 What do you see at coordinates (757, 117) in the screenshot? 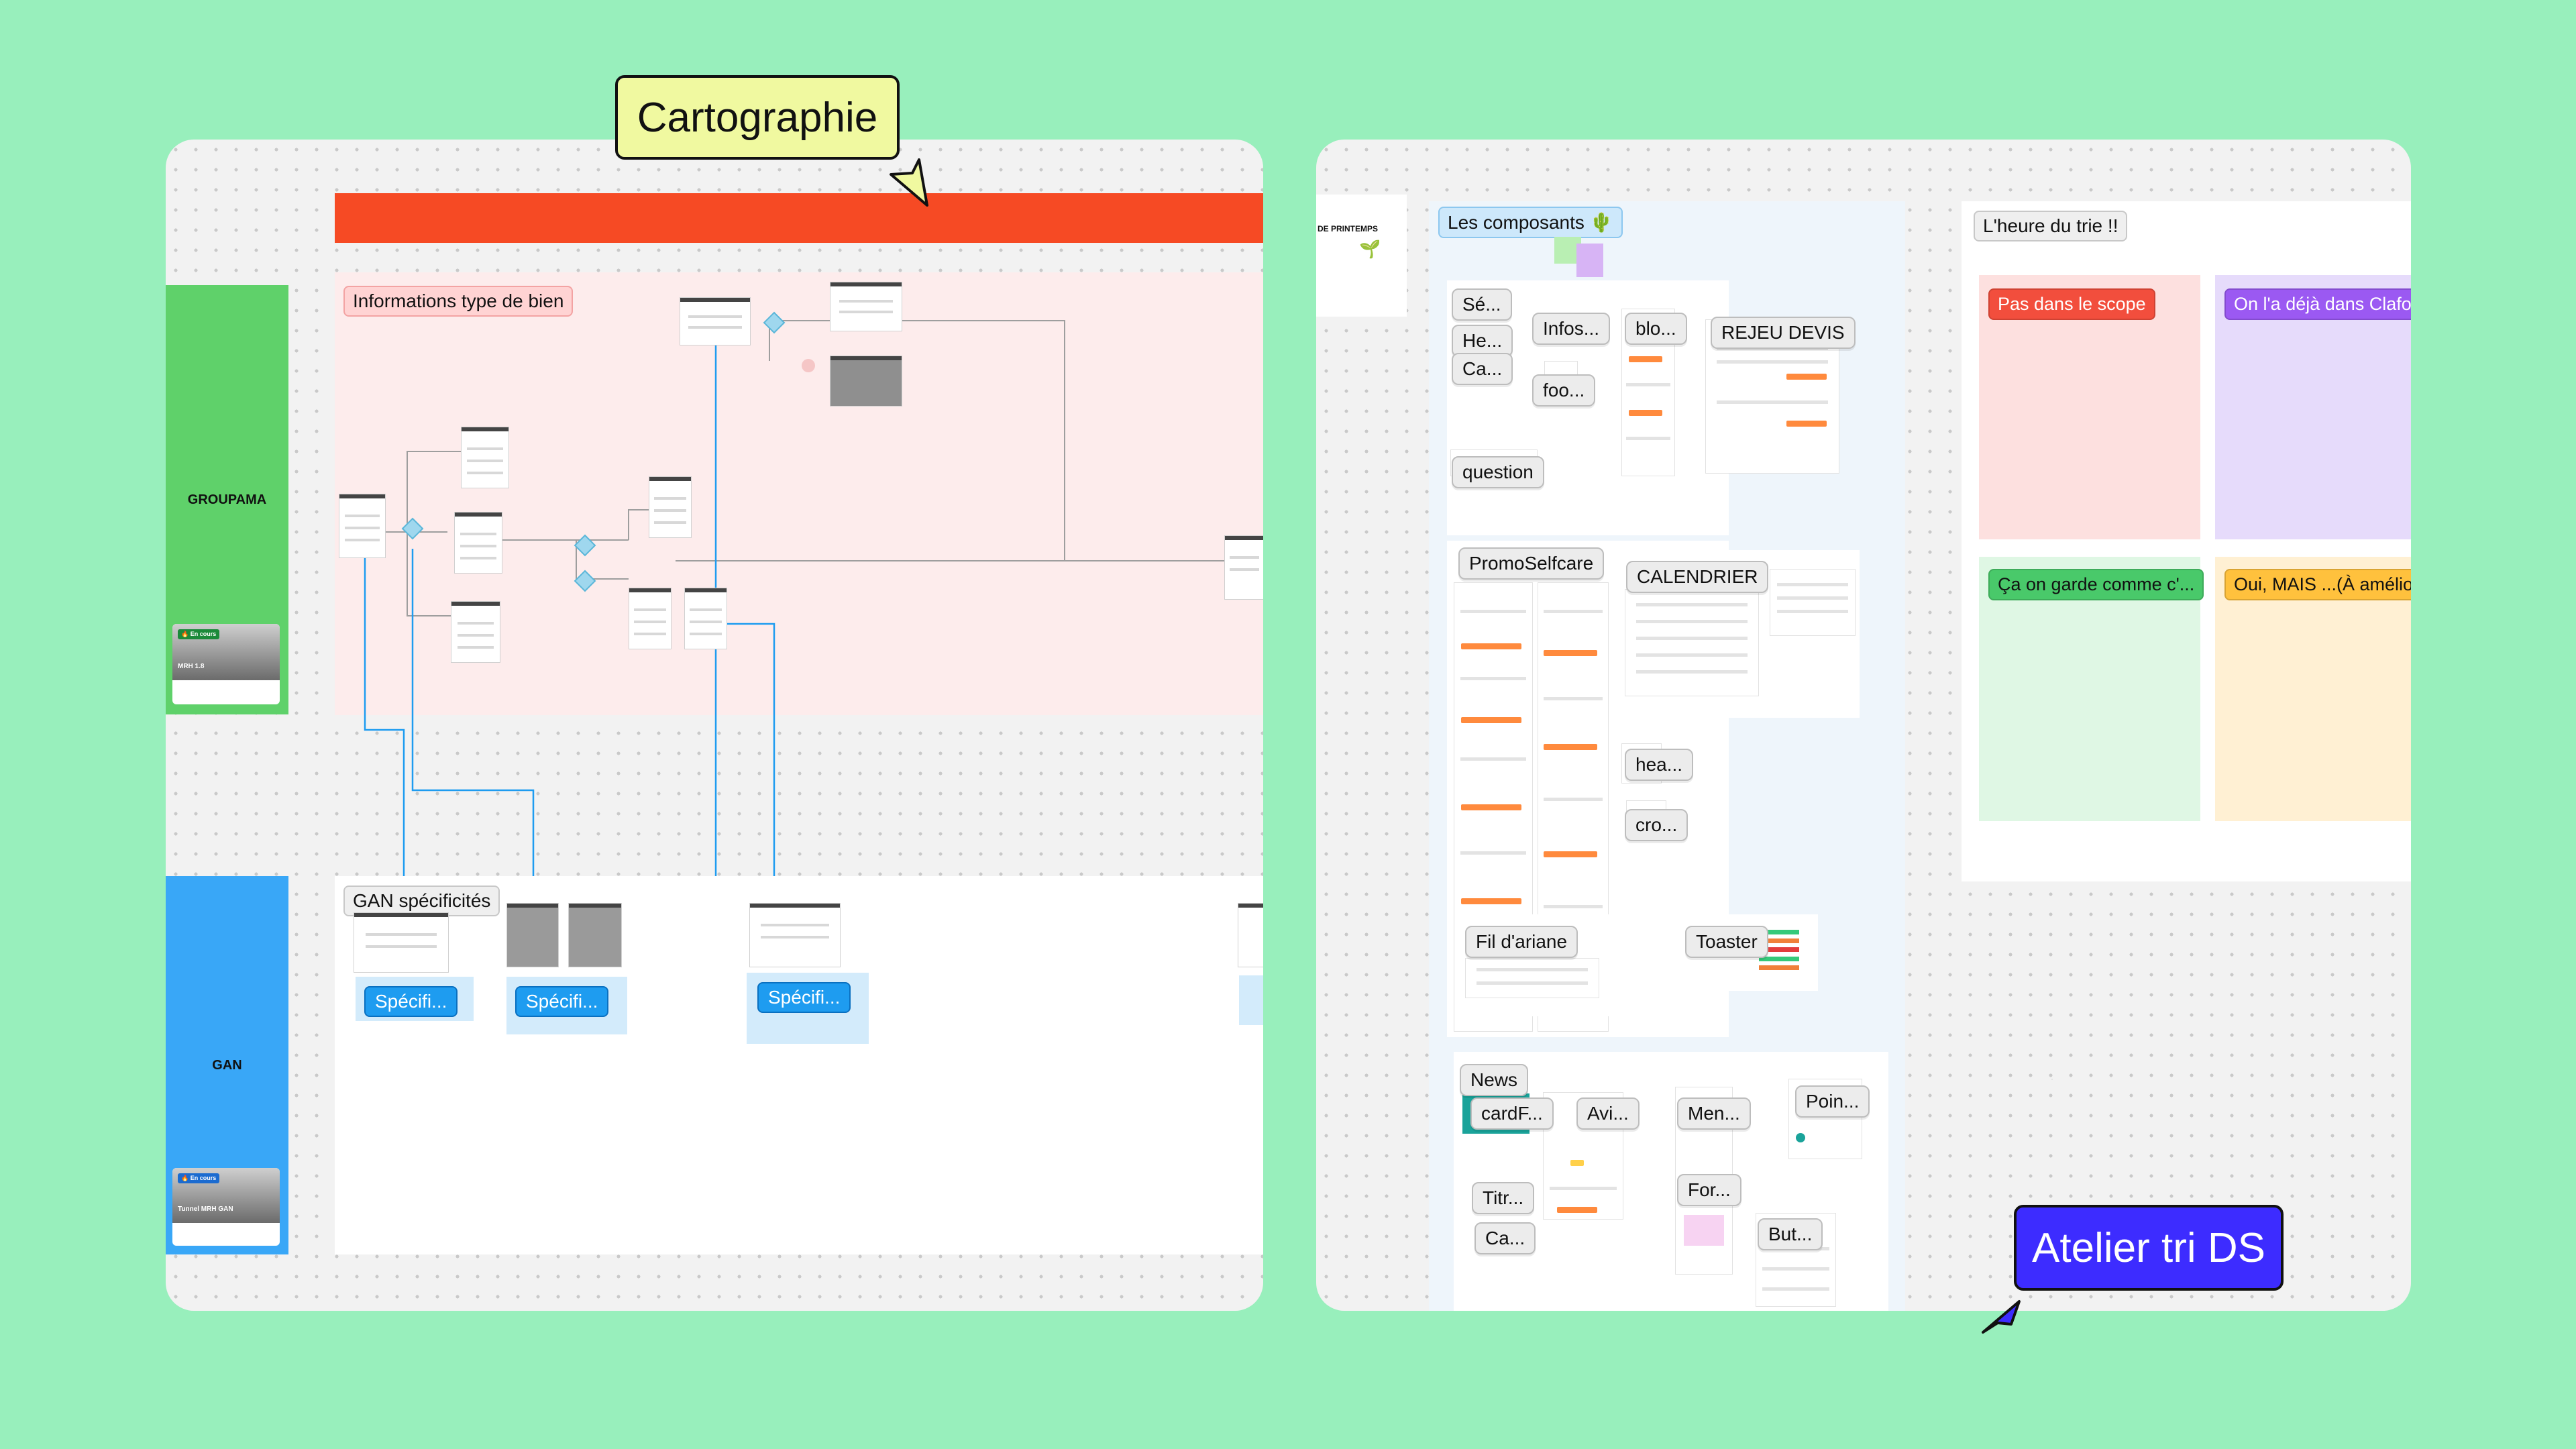
I see `cartographie-tag: Cartographie` at bounding box center [757, 117].